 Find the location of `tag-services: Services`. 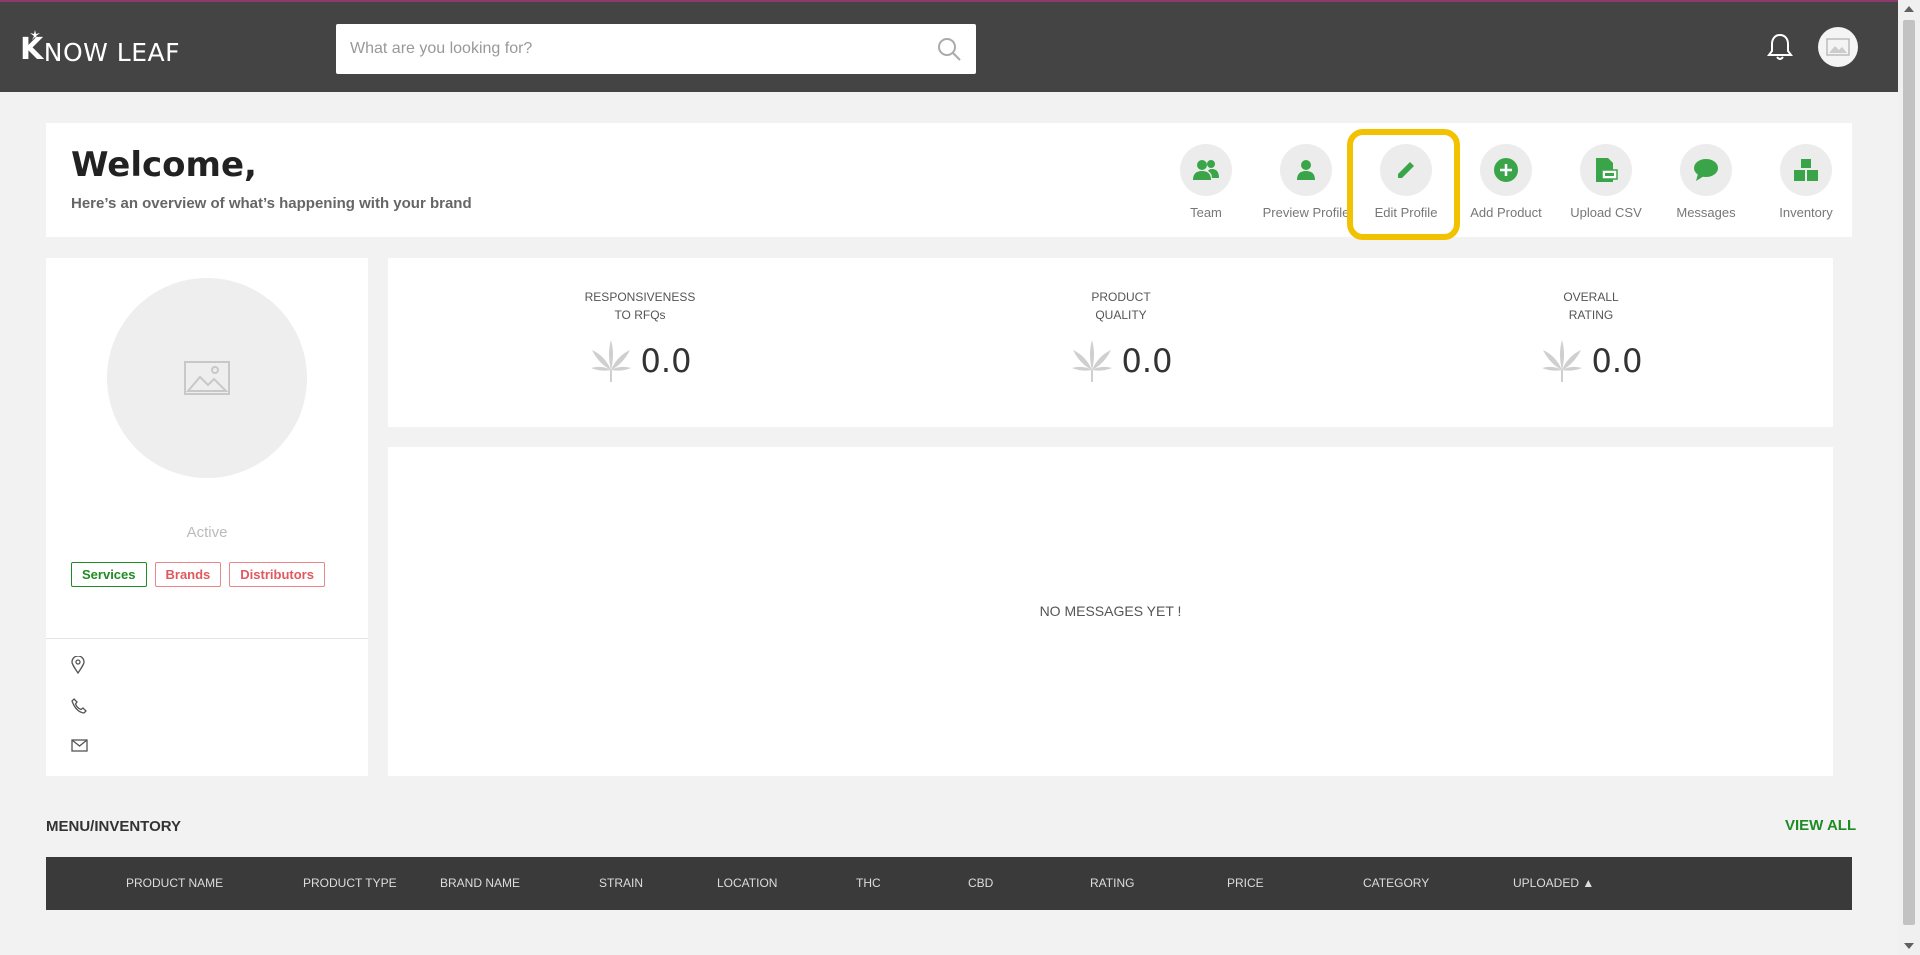

tag-services: Services is located at coordinates (109, 574).